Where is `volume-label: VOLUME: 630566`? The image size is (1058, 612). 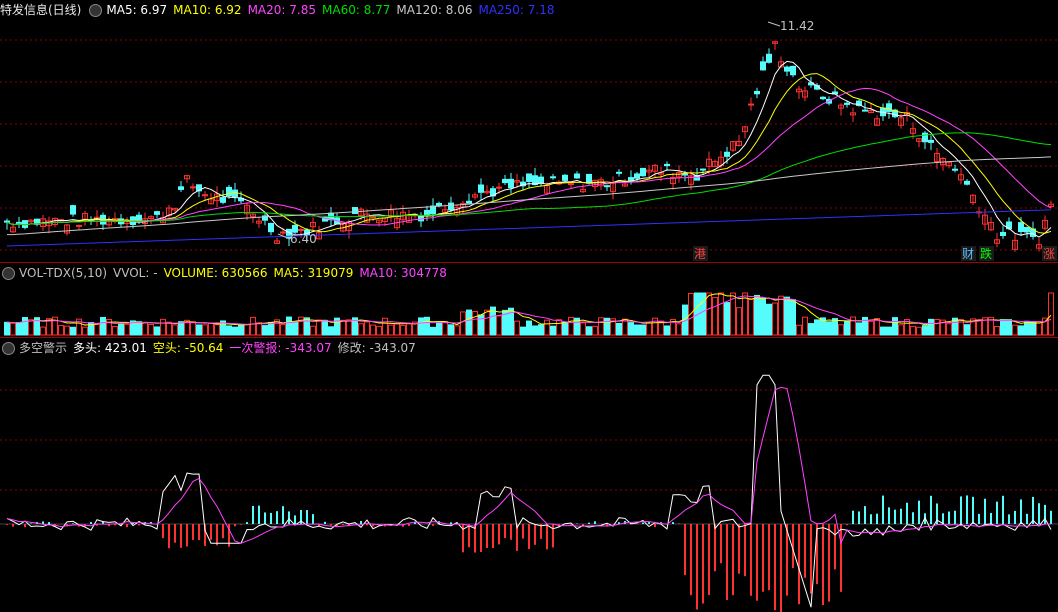 volume-label: VOLUME: 630566 is located at coordinates (215, 273).